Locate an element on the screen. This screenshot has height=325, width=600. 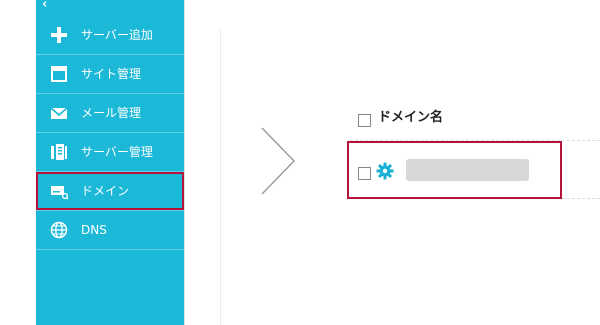
sidebar-item-domain: ドメイン is located at coordinates (110, 191).